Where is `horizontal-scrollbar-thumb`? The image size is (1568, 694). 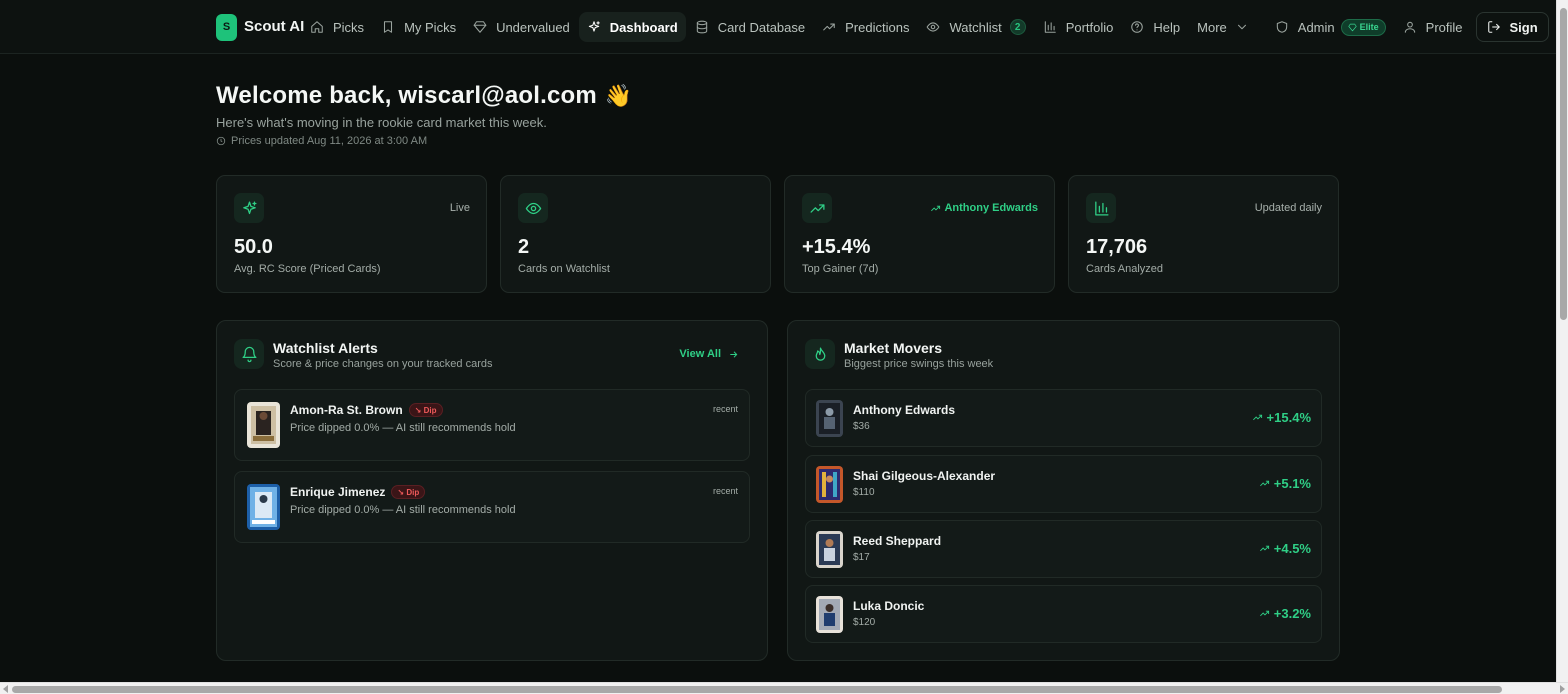
horizontal-scrollbar-thumb is located at coordinates (757, 689).